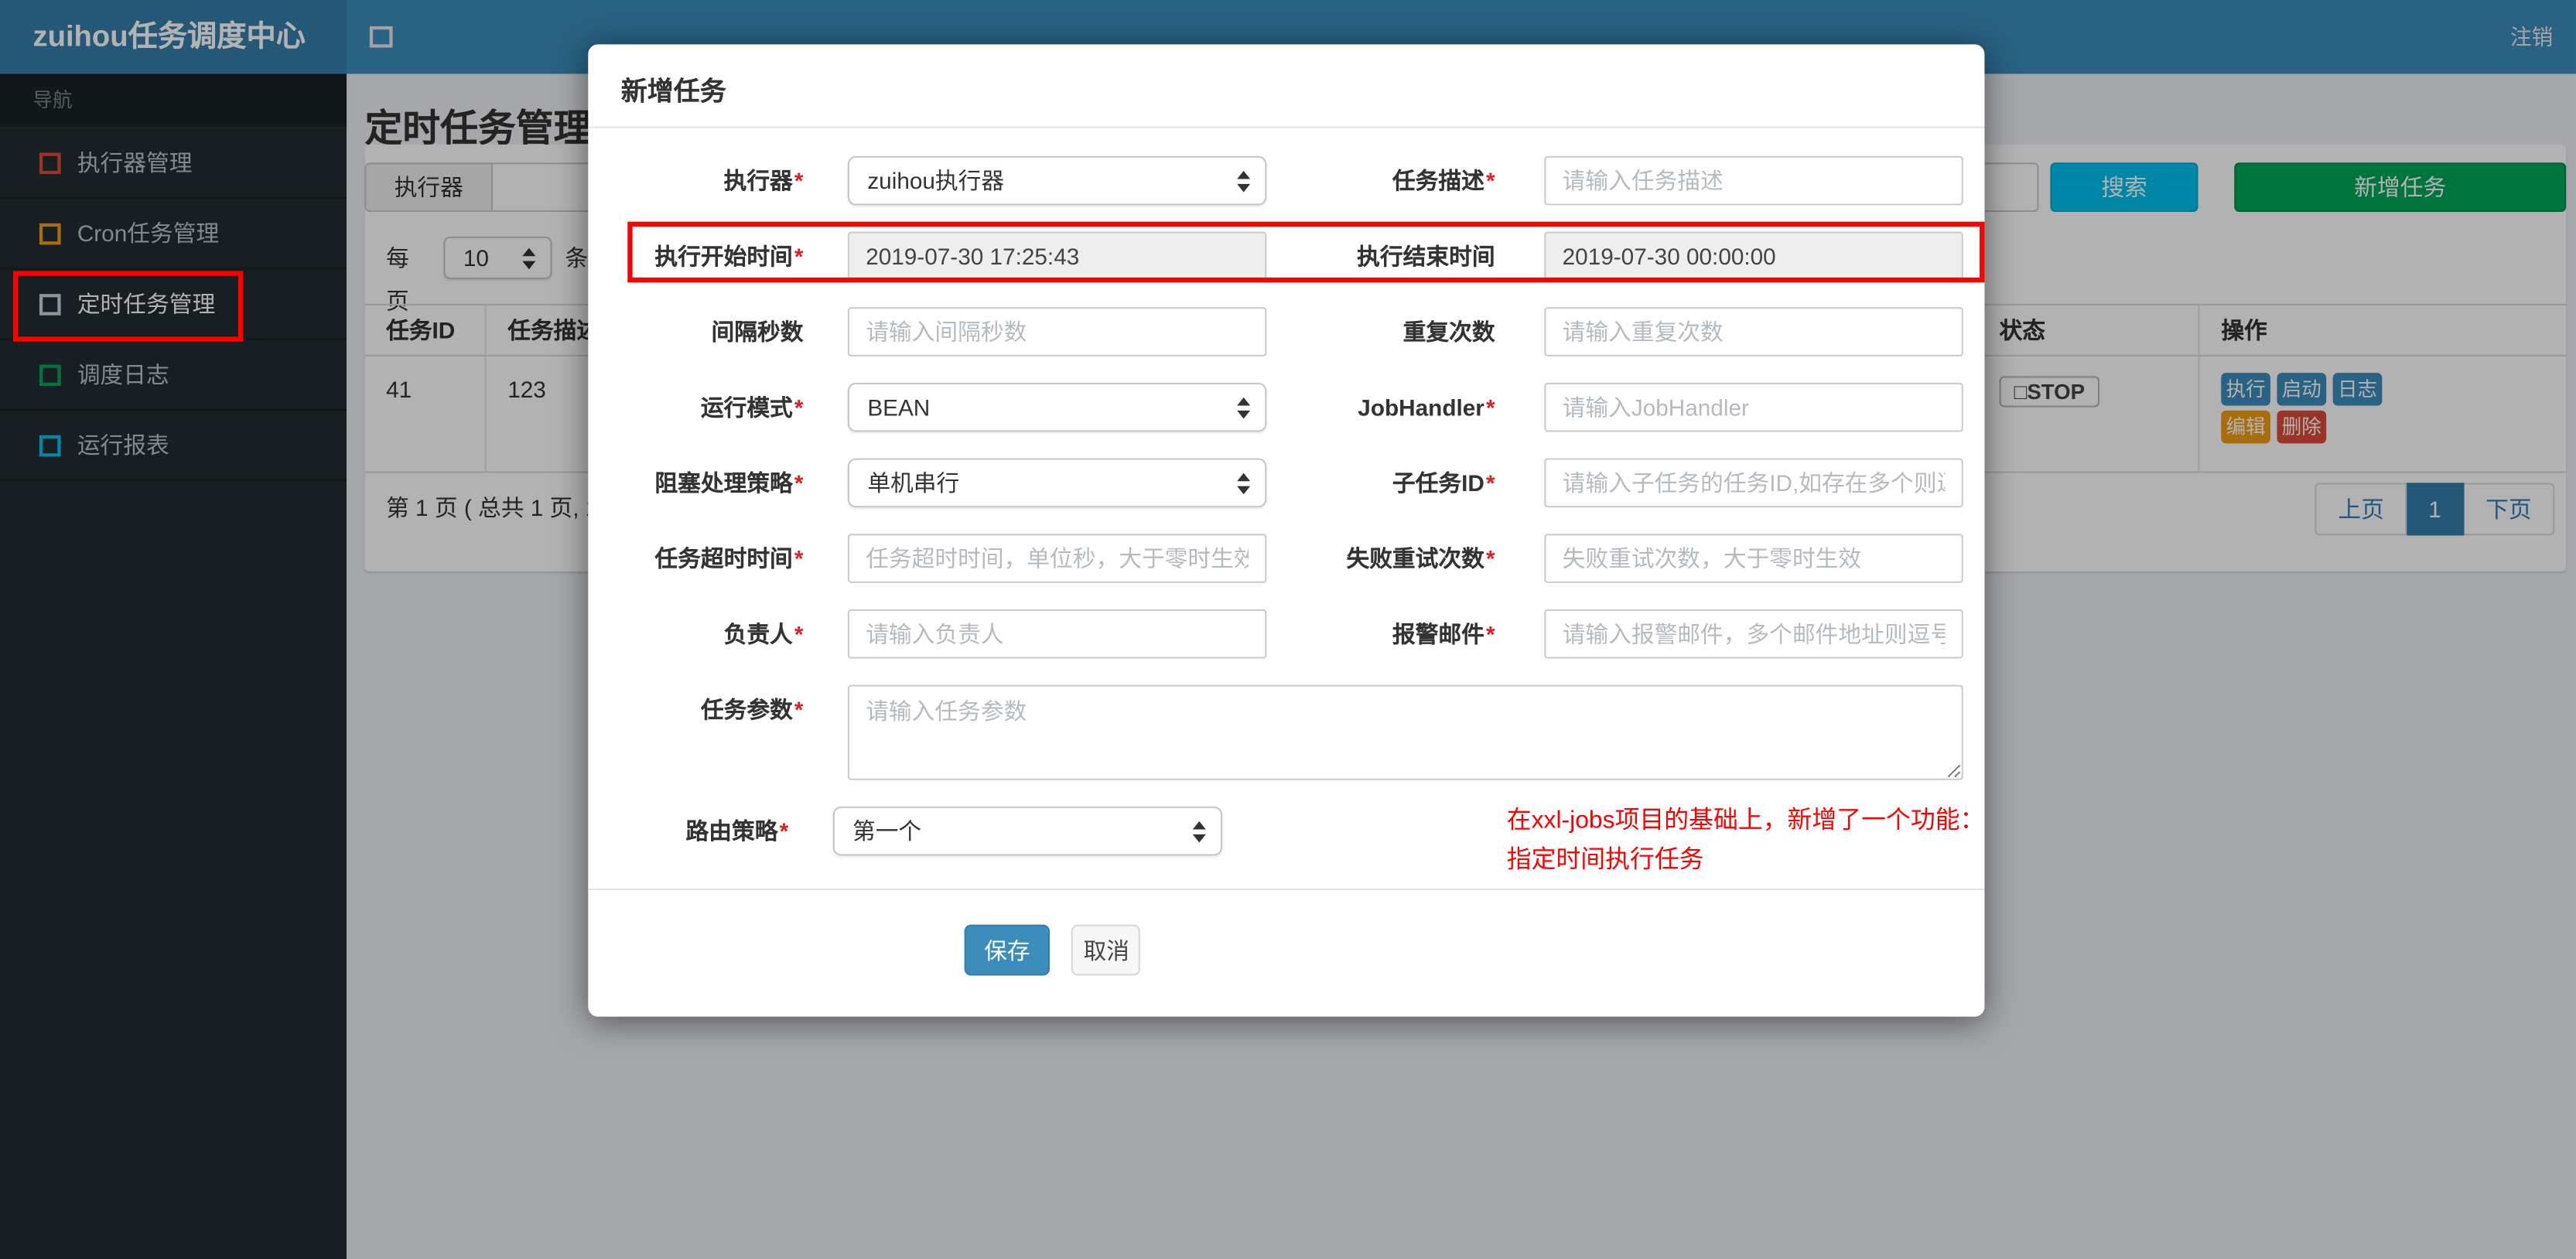  Describe the element at coordinates (1057, 407) in the screenshot. I see `run-mode-select: BEAN` at that location.